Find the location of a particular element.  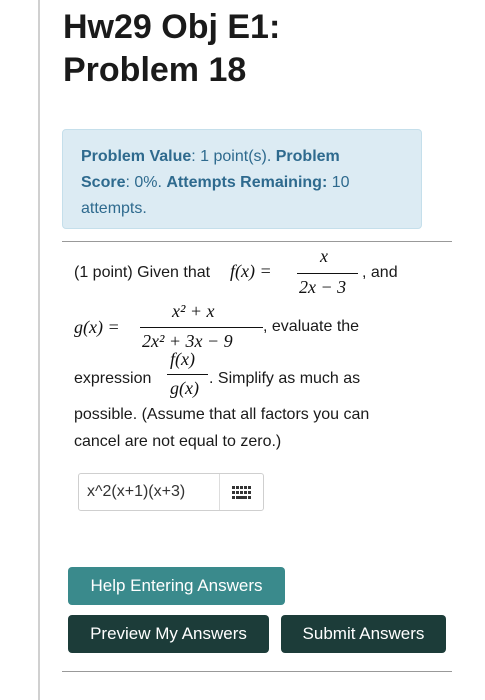

ratio-denominator: g(x) is located at coordinates (184, 388).